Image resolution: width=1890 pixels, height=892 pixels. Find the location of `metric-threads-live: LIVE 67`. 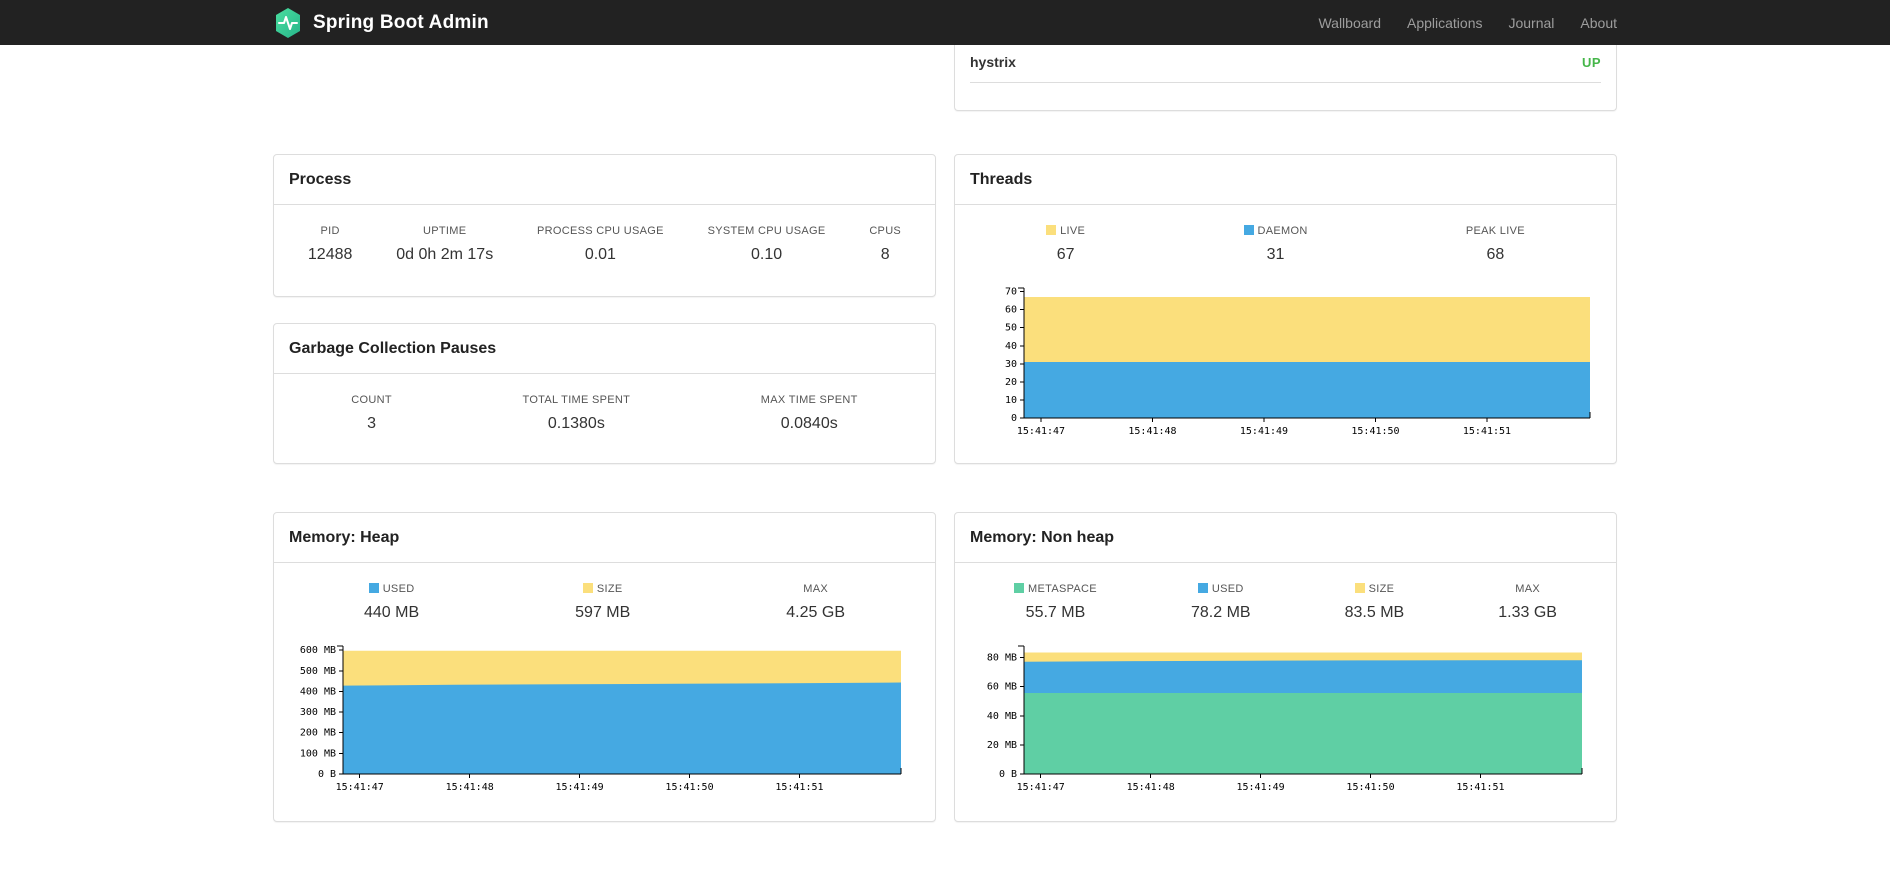

metric-threads-live: LIVE 67 is located at coordinates (1065, 244).